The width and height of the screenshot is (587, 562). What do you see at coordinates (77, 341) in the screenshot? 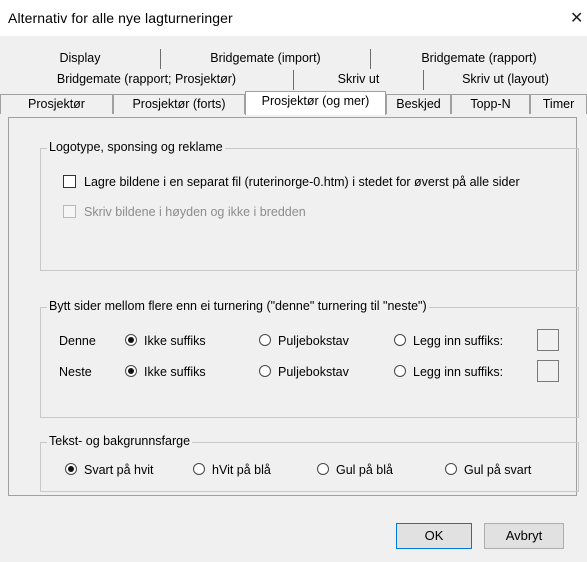
I see `denne-label: Denne` at bounding box center [77, 341].